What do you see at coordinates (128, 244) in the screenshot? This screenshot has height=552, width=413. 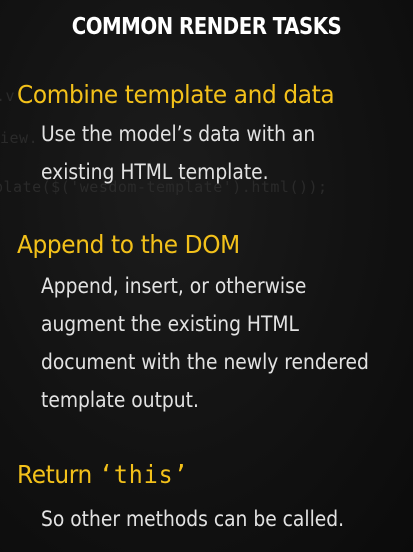 I see `section-heading-append: Append to the DOM` at bounding box center [128, 244].